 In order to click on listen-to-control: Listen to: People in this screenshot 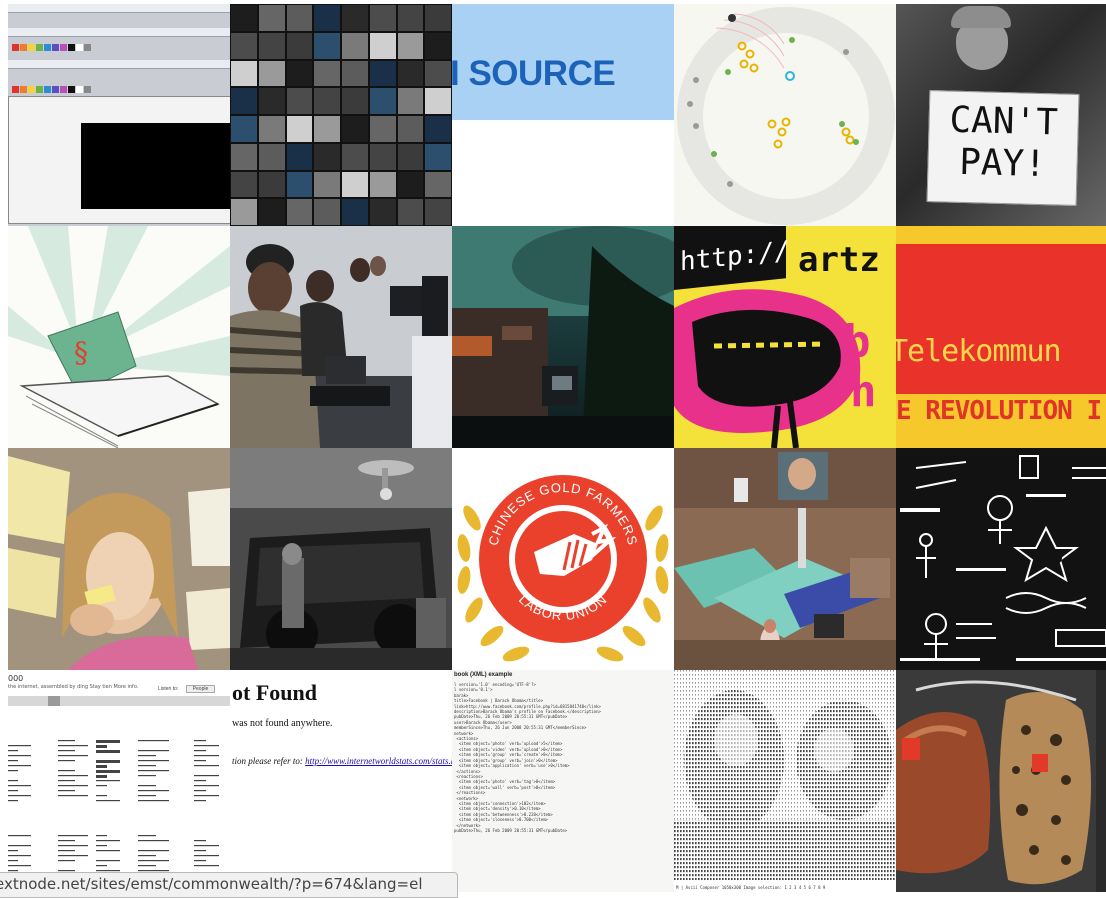, I will do `click(187, 689)`.